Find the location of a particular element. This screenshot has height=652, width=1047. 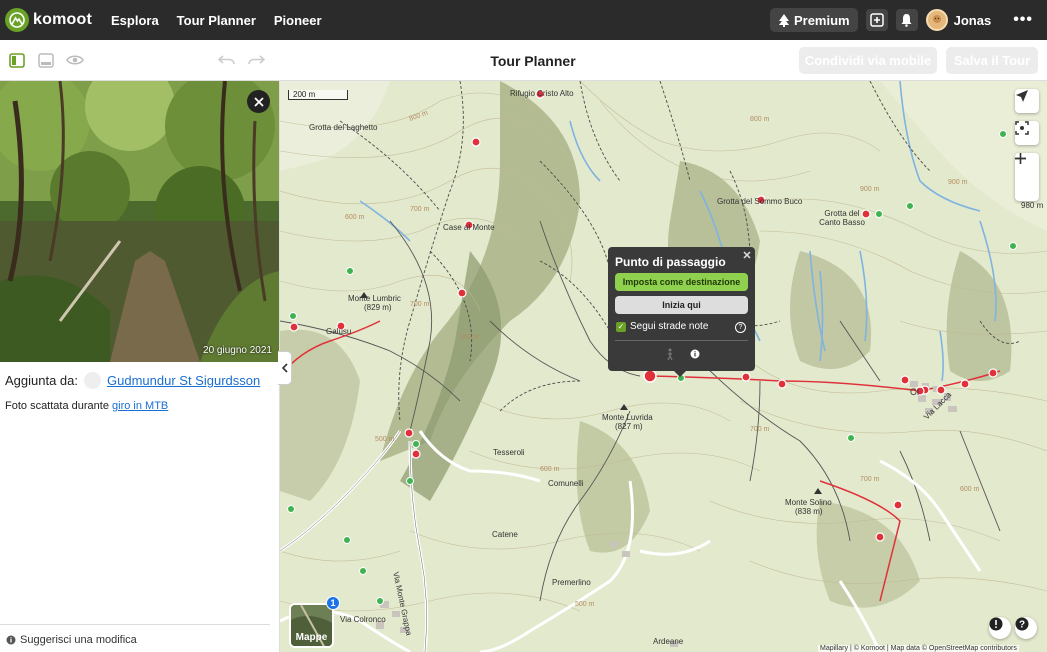

premium-label: Premium is located at coordinates (821, 20).